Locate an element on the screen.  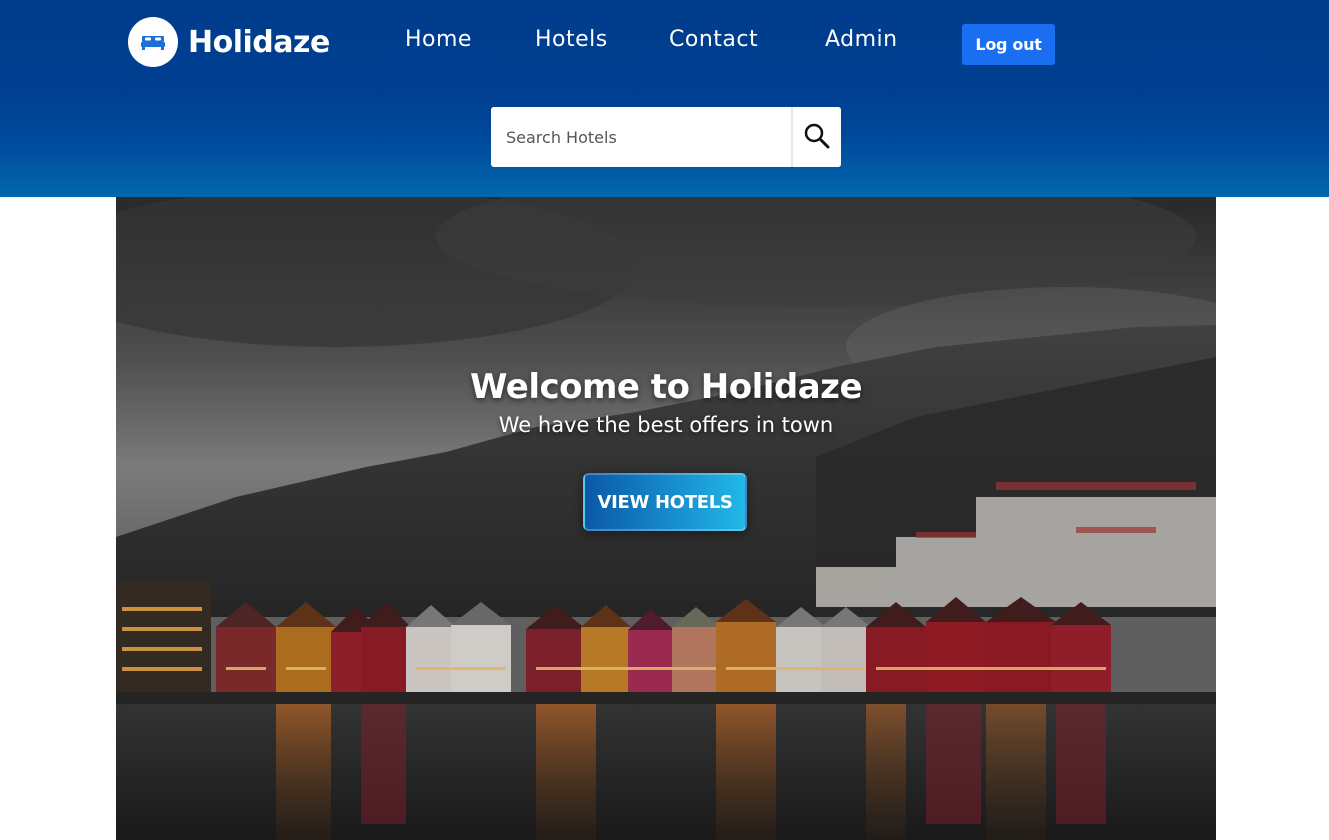
hero-subtitle: We have the best offers in town is located at coordinates (666, 425).